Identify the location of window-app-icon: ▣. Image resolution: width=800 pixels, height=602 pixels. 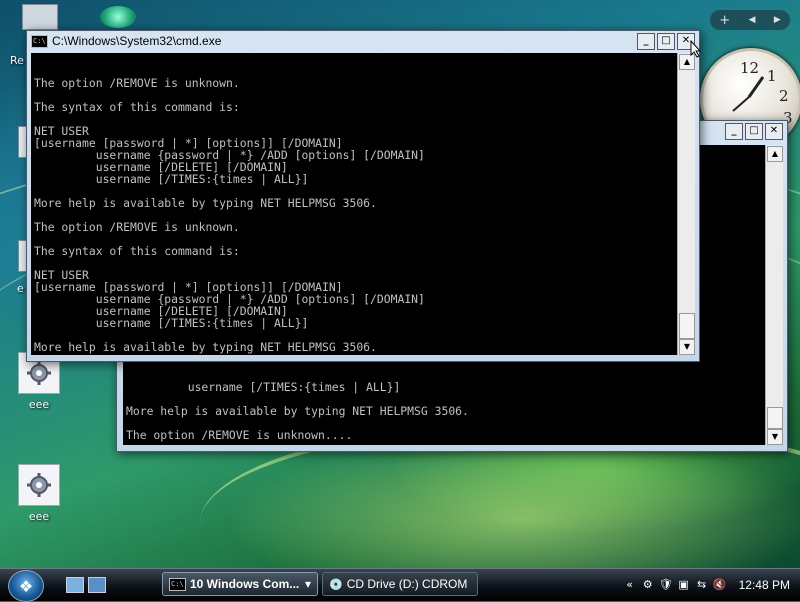
(684, 585).